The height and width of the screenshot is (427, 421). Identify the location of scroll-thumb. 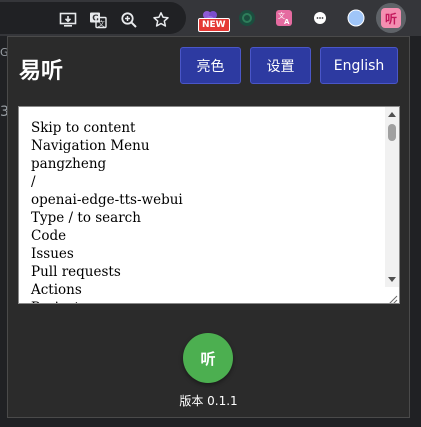
(392, 132).